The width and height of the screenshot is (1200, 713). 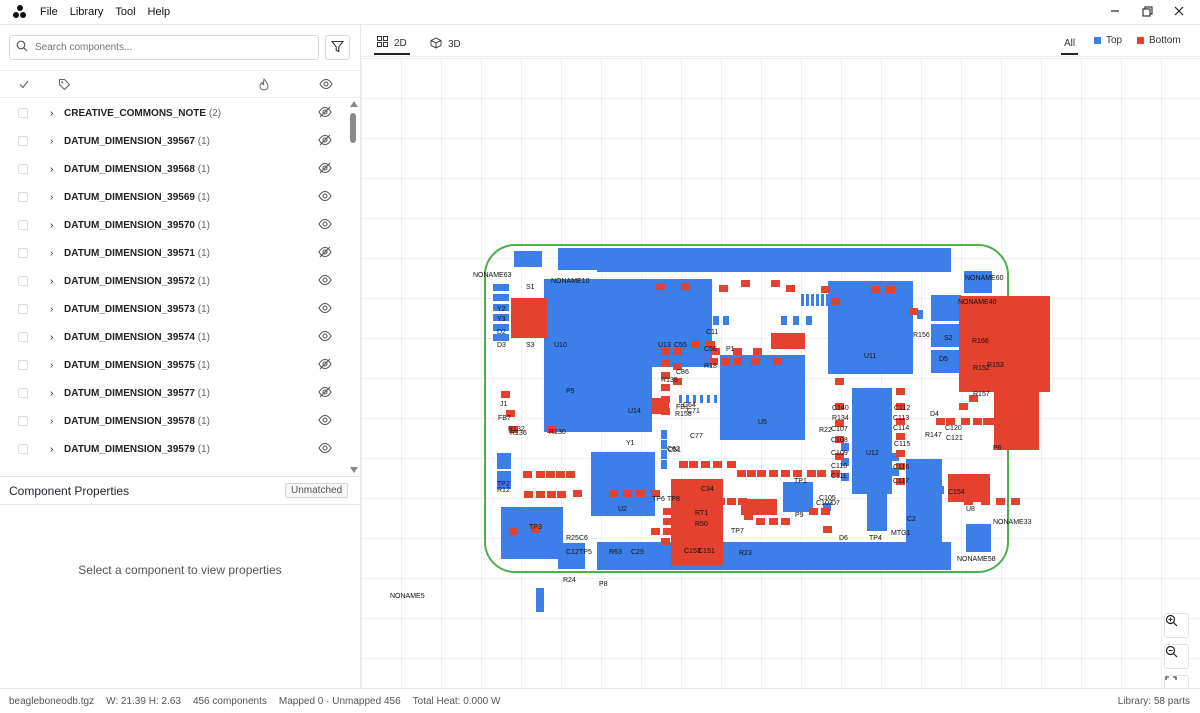 What do you see at coordinates (1115, 11) in the screenshot?
I see `minimize-icon` at bounding box center [1115, 11].